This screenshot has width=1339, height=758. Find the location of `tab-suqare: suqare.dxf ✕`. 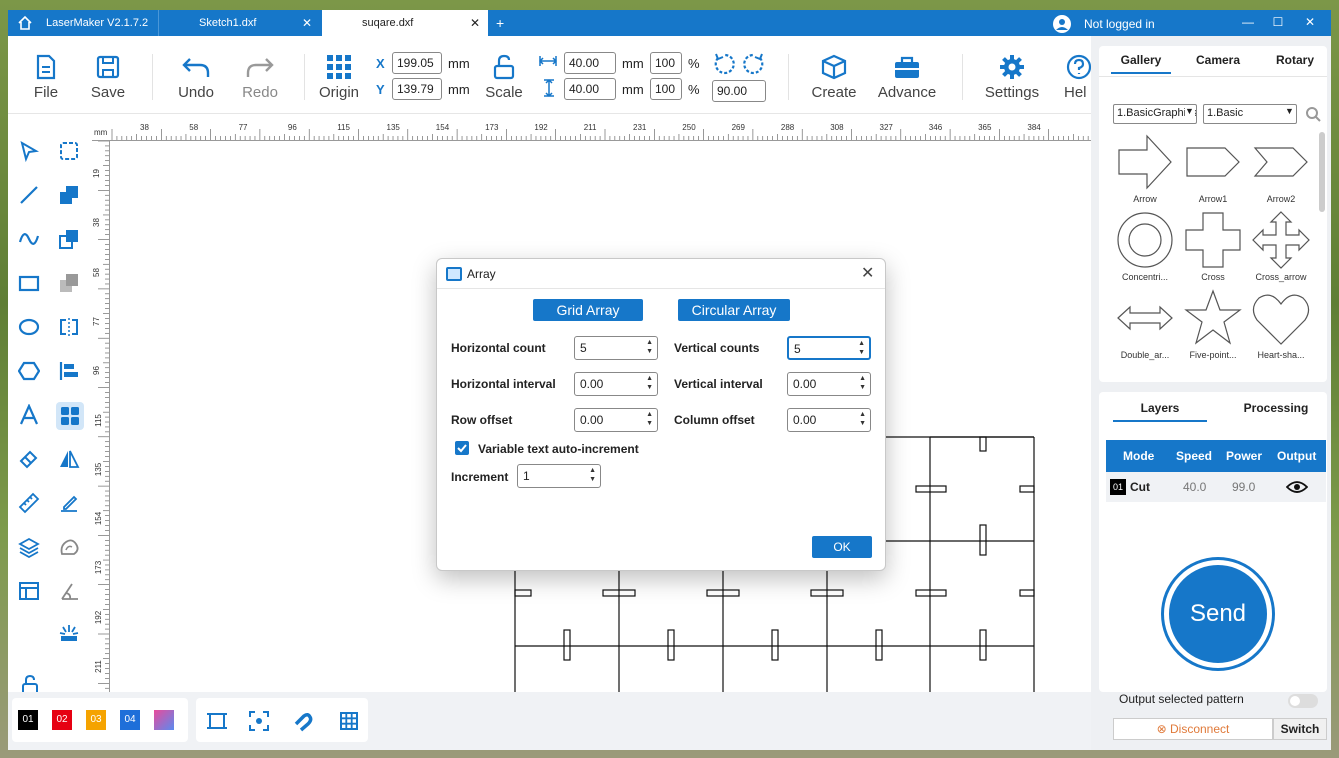

tab-suqare: suqare.dxf ✕ is located at coordinates (405, 23).